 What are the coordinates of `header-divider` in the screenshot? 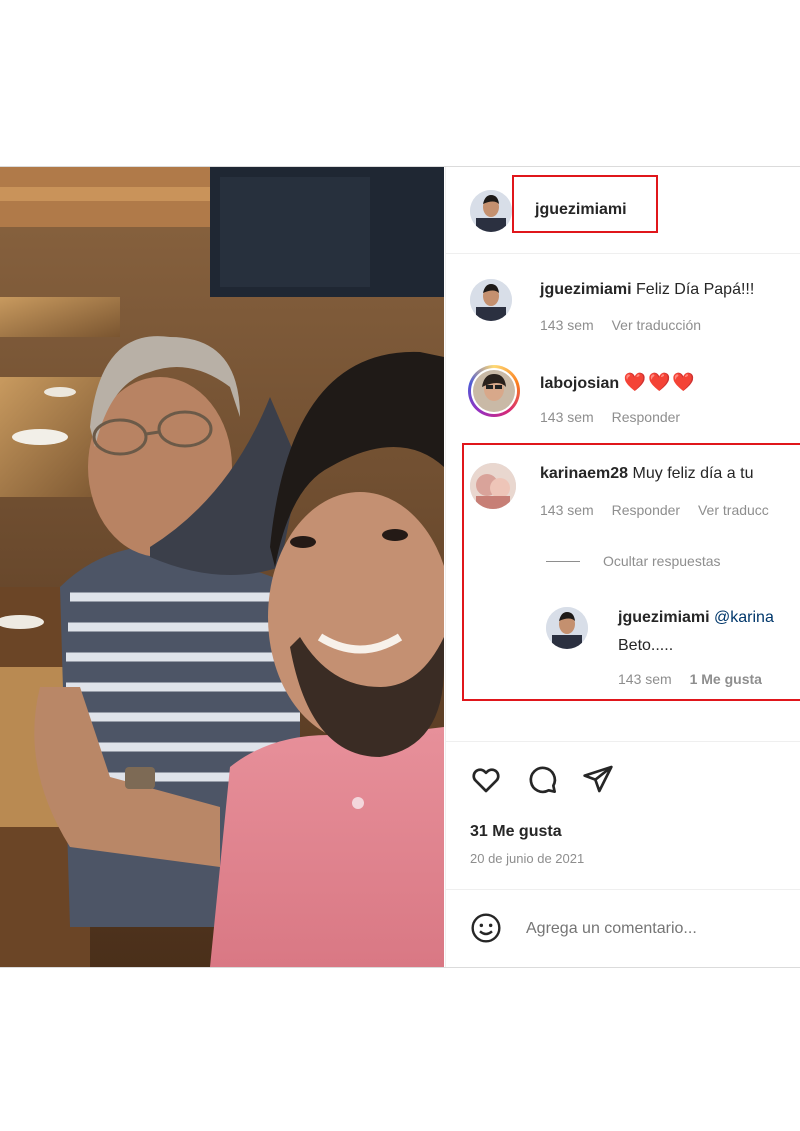 It's located at (623, 253).